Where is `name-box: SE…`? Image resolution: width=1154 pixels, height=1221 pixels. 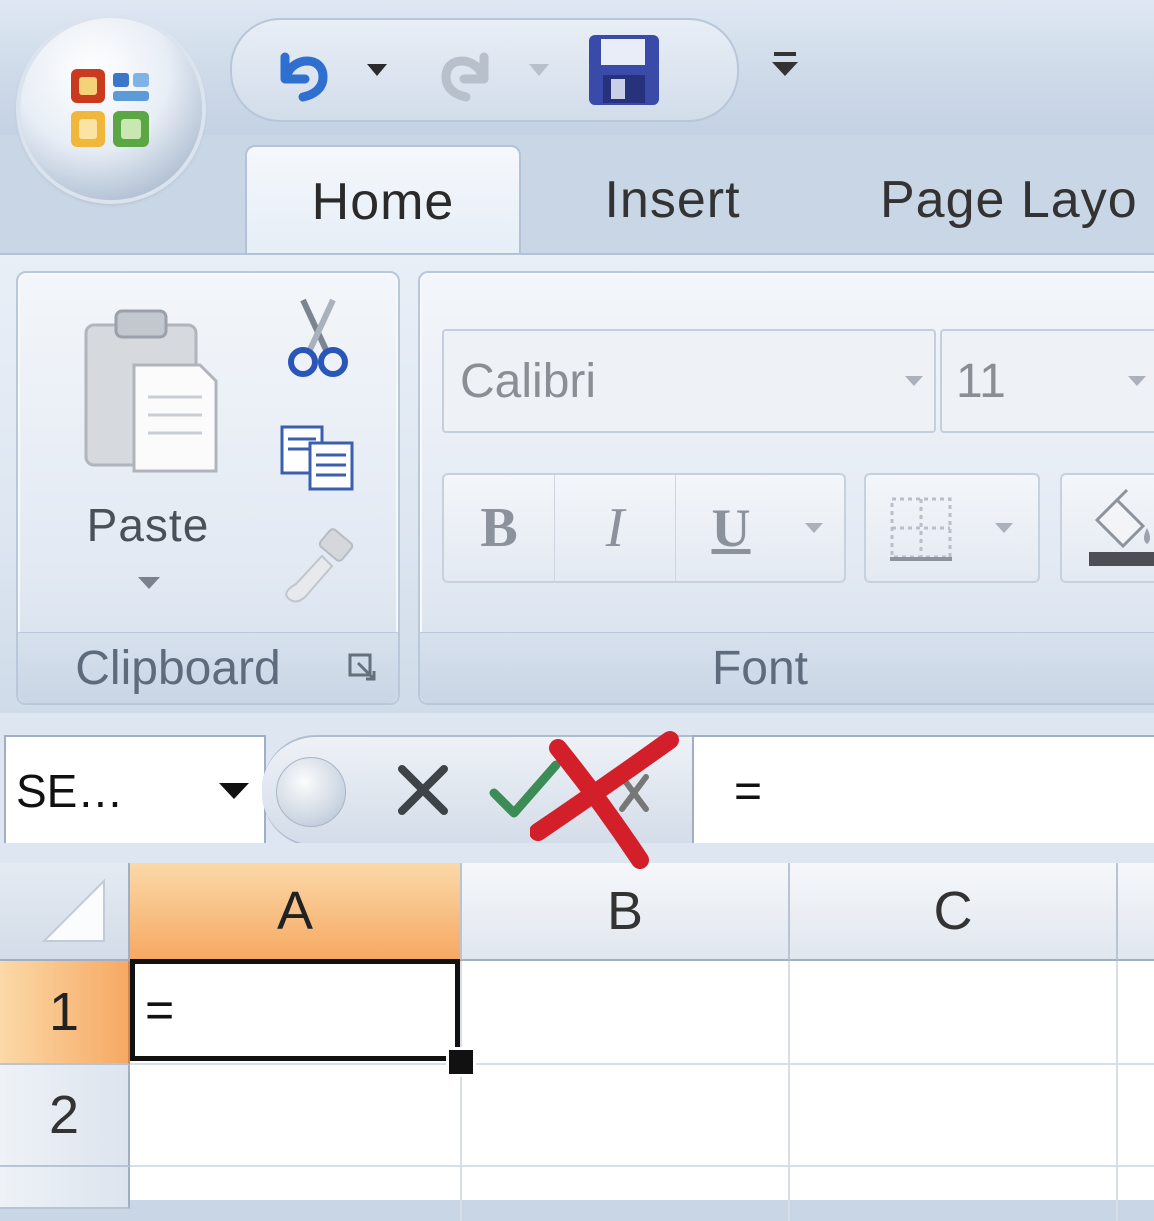 name-box: SE… is located at coordinates (135, 791).